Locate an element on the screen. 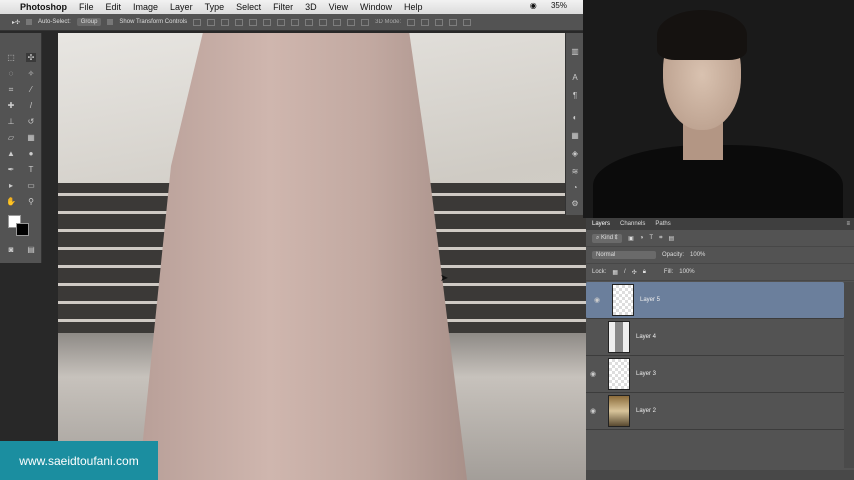 This screenshot has height=480, width=854. marquee-tool-icon: ⬚ is located at coordinates (11, 57).